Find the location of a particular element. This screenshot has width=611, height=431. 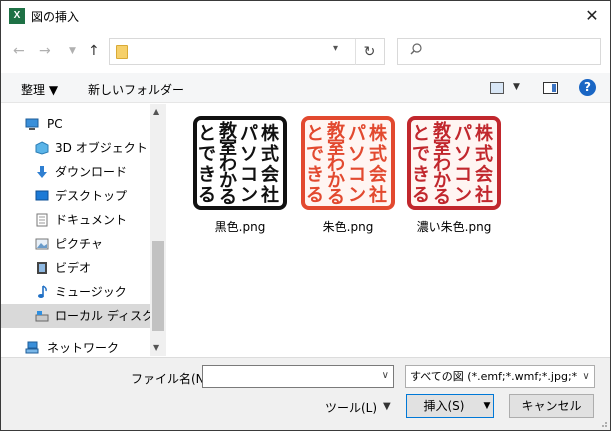

sidebar-item-3d-objects: 3D オブジェクト is located at coordinates (76, 148).